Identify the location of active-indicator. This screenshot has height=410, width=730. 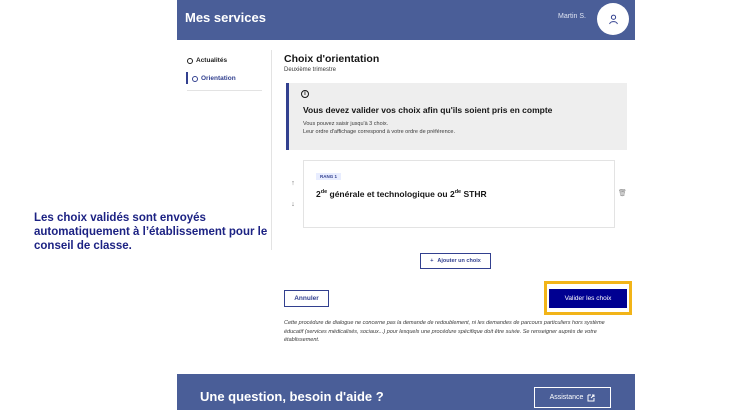
(187, 78).